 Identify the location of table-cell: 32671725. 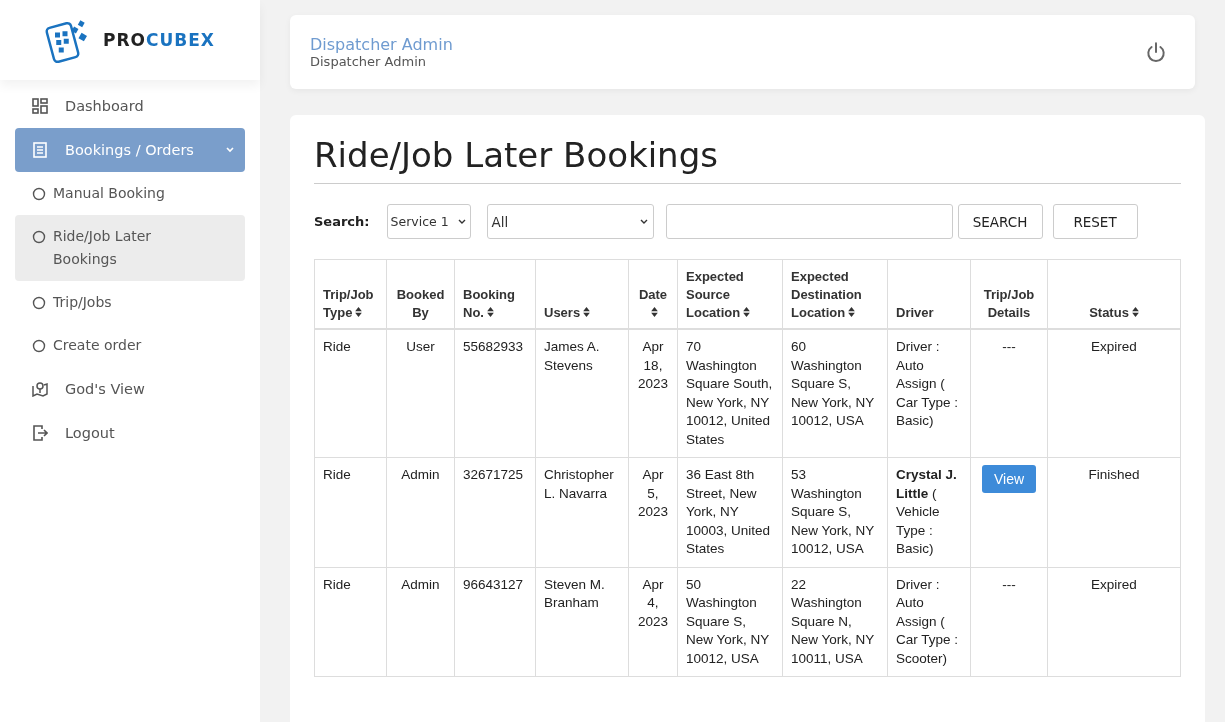
(495, 512).